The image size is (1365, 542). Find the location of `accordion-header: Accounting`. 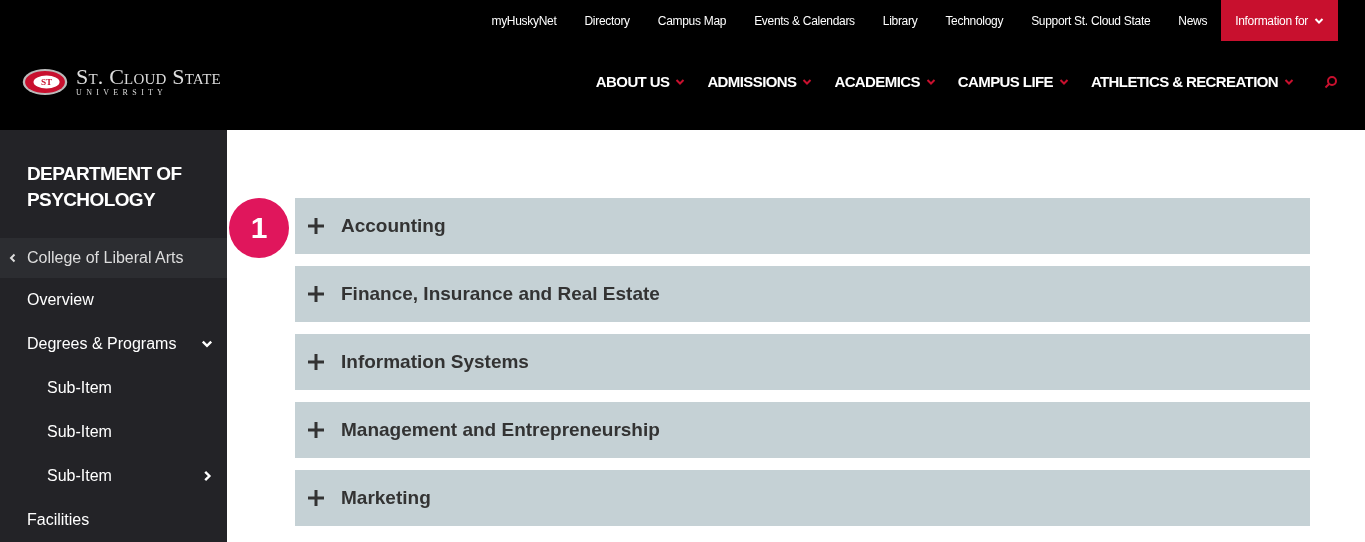

accordion-header: Accounting is located at coordinates (802, 226).